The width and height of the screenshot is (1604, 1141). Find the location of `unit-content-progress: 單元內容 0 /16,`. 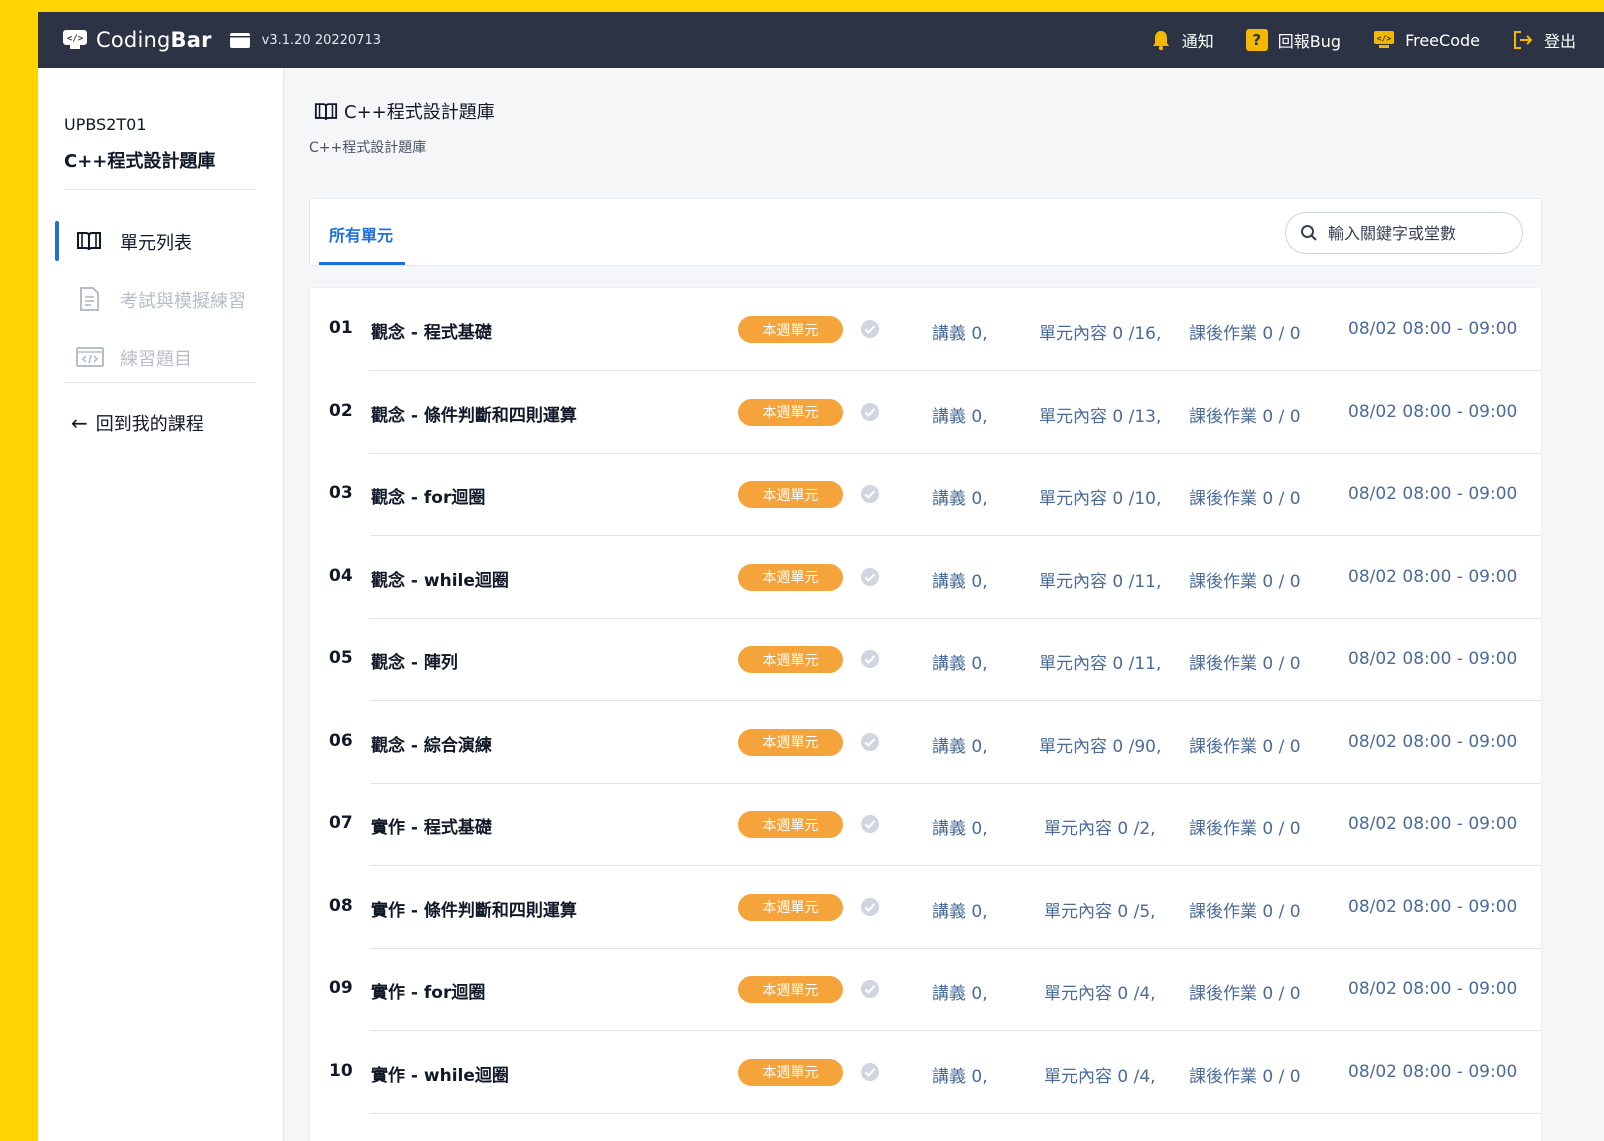

unit-content-progress: 單元內容 0 /16, is located at coordinates (1100, 334).